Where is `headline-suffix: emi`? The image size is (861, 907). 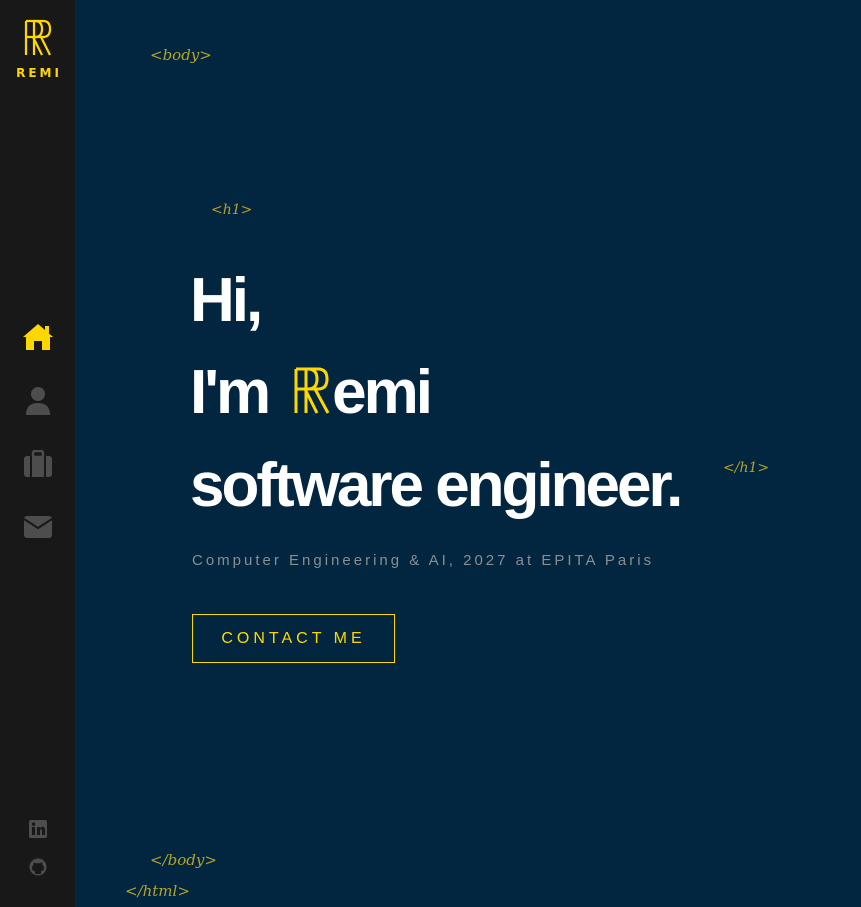 headline-suffix: emi is located at coordinates (382, 392).